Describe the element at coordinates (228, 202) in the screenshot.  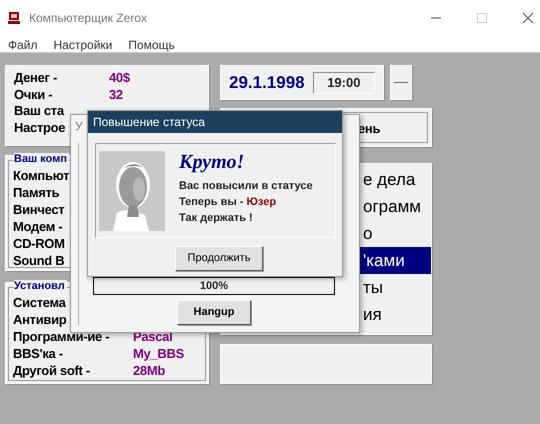
I see `message-text: Теперь вы - Юзер` at that location.